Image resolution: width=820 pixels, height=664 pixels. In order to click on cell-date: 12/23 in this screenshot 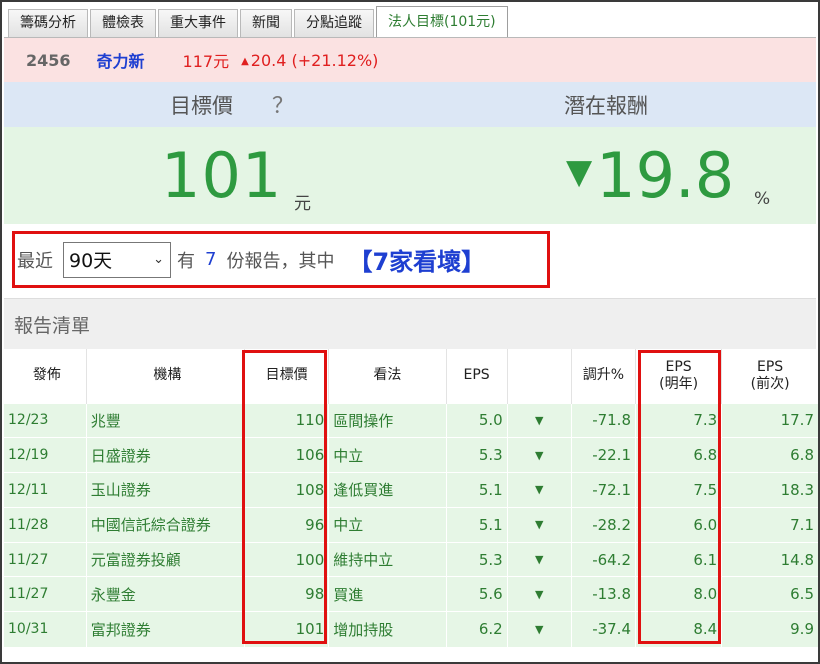, I will do `click(45, 420)`.